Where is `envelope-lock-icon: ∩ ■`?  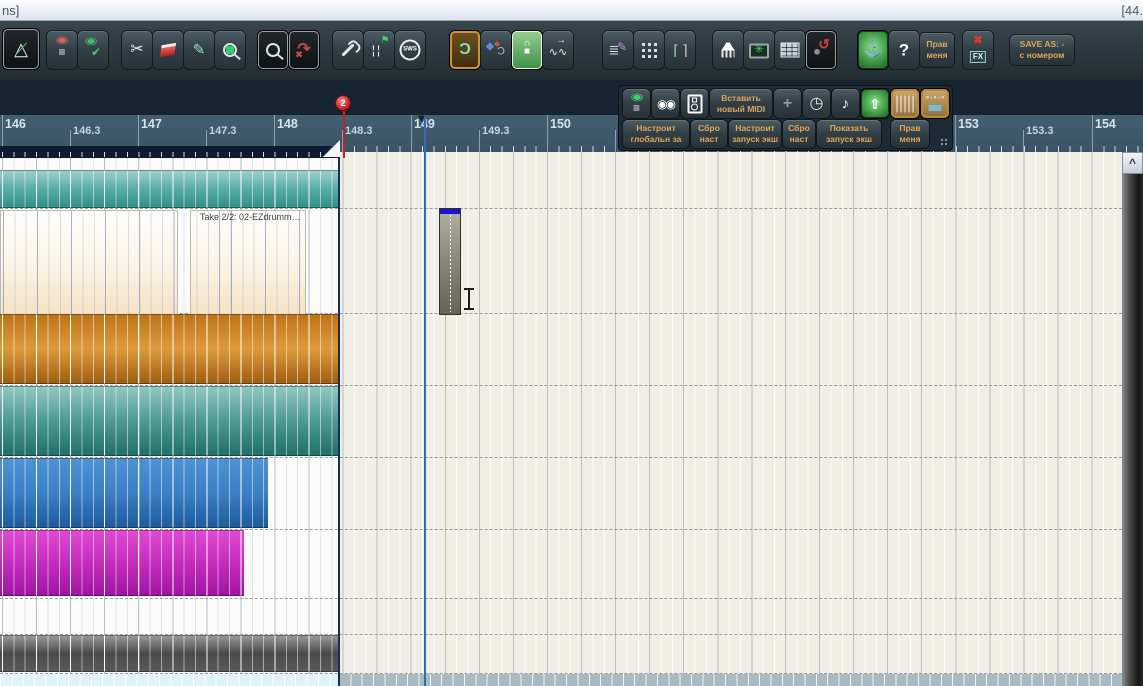 envelope-lock-icon: ∩ ■ is located at coordinates (527, 47).